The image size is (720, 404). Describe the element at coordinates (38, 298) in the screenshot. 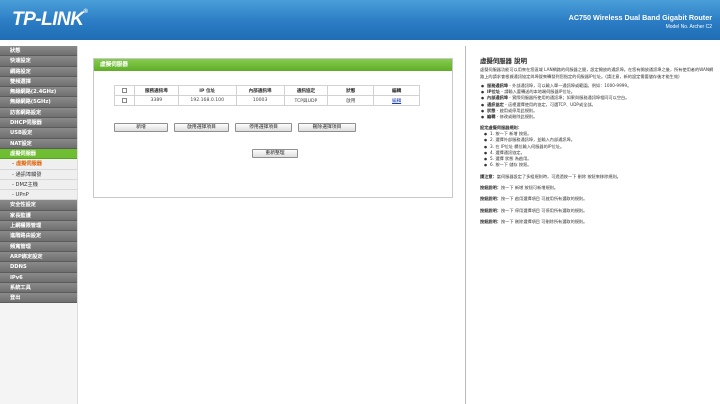

I see `sidebar-item-24: 登出` at that location.